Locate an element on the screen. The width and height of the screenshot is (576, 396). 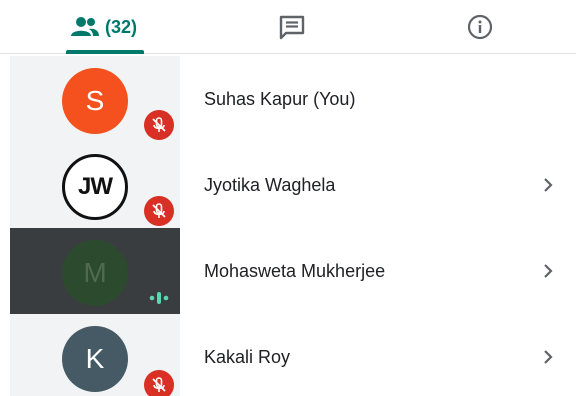
participant-name: Jyotika Waghela is located at coordinates (270, 185).